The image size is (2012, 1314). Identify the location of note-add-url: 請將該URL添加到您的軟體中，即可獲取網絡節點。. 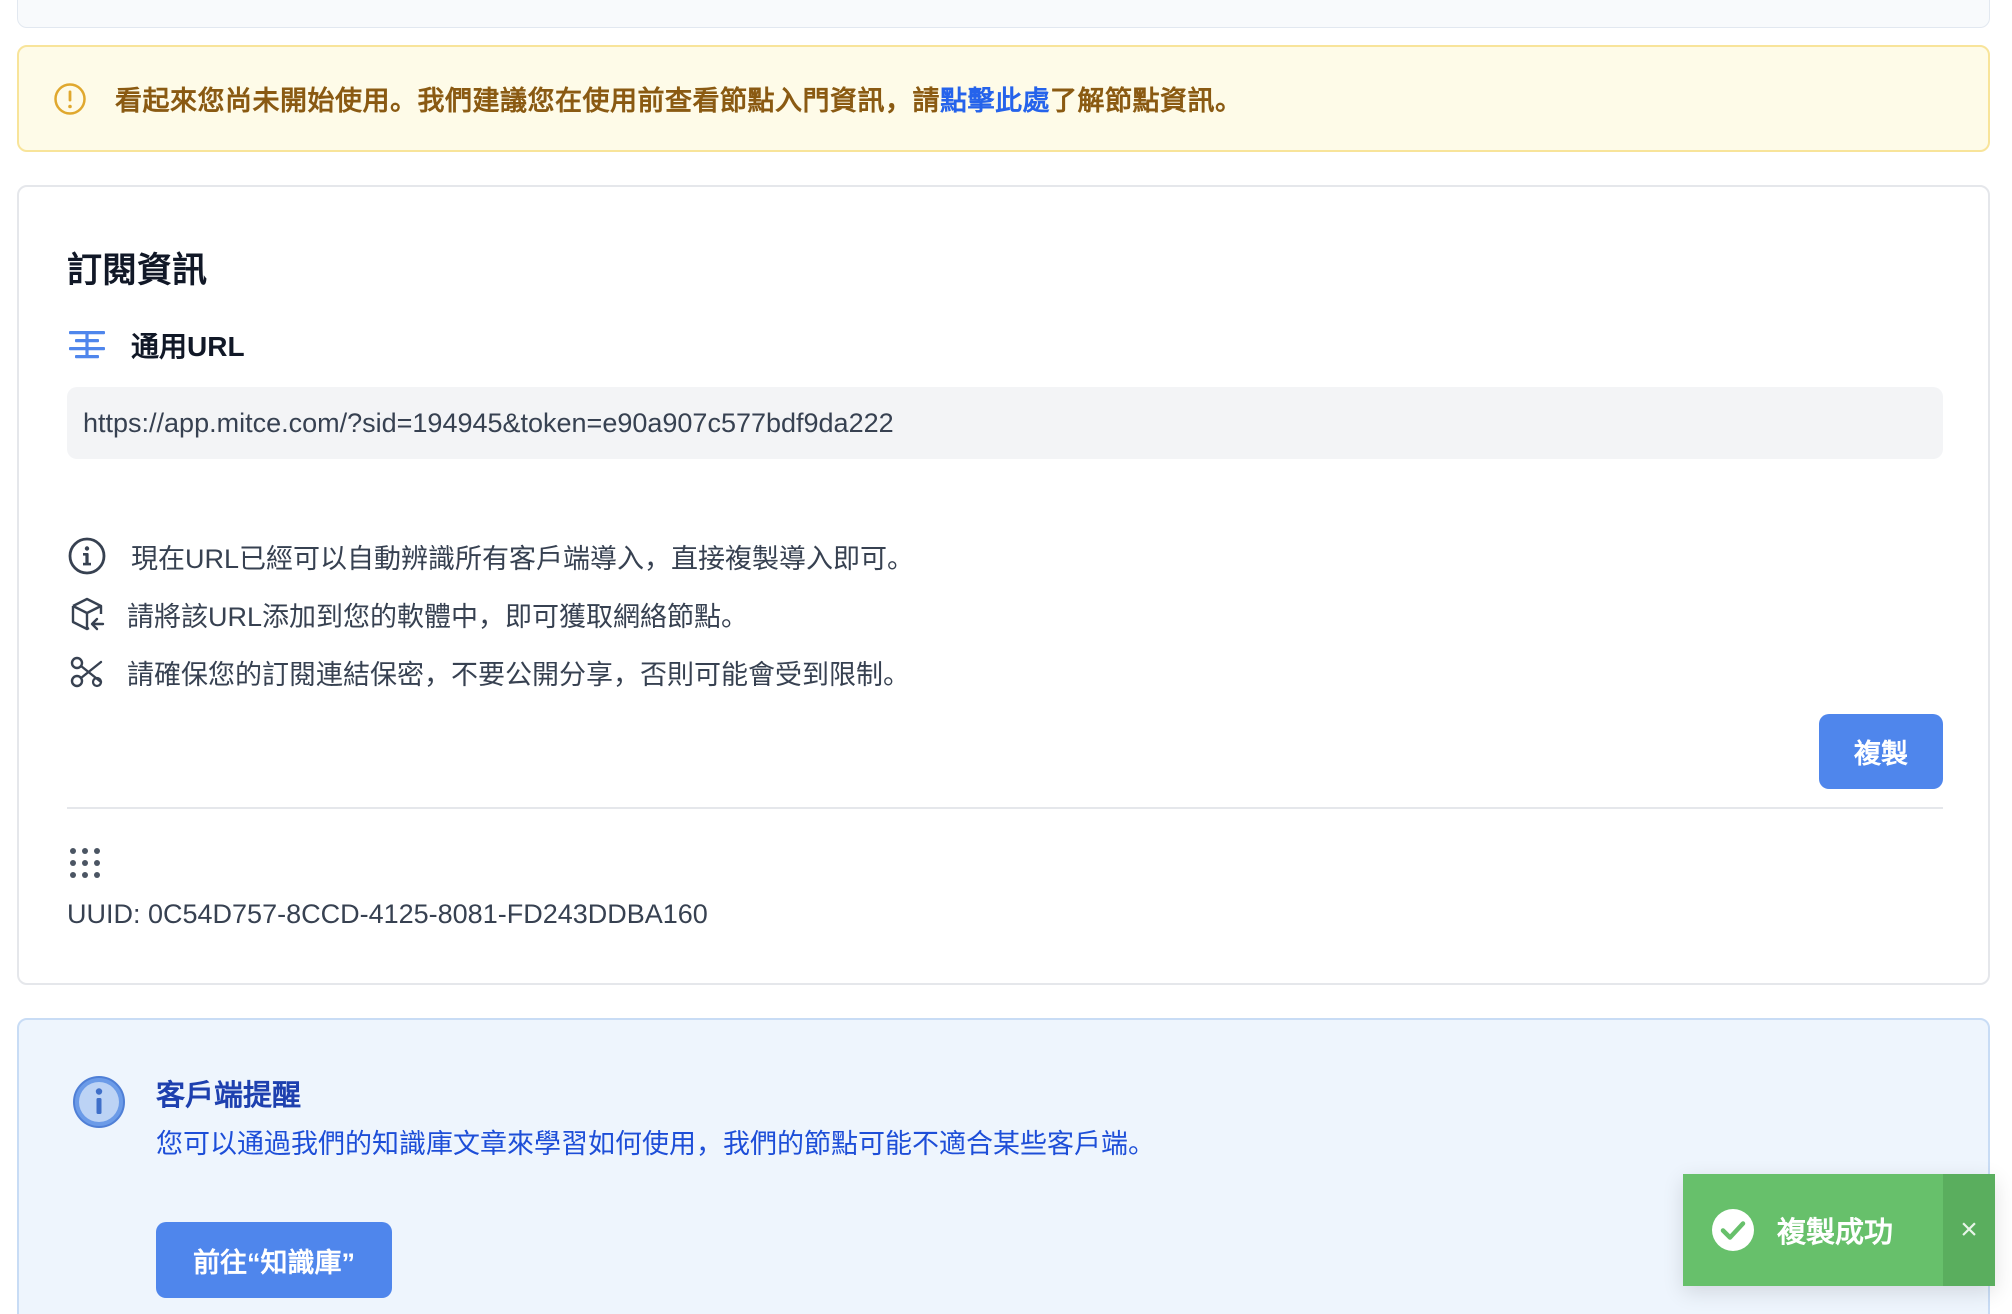
(490, 614).